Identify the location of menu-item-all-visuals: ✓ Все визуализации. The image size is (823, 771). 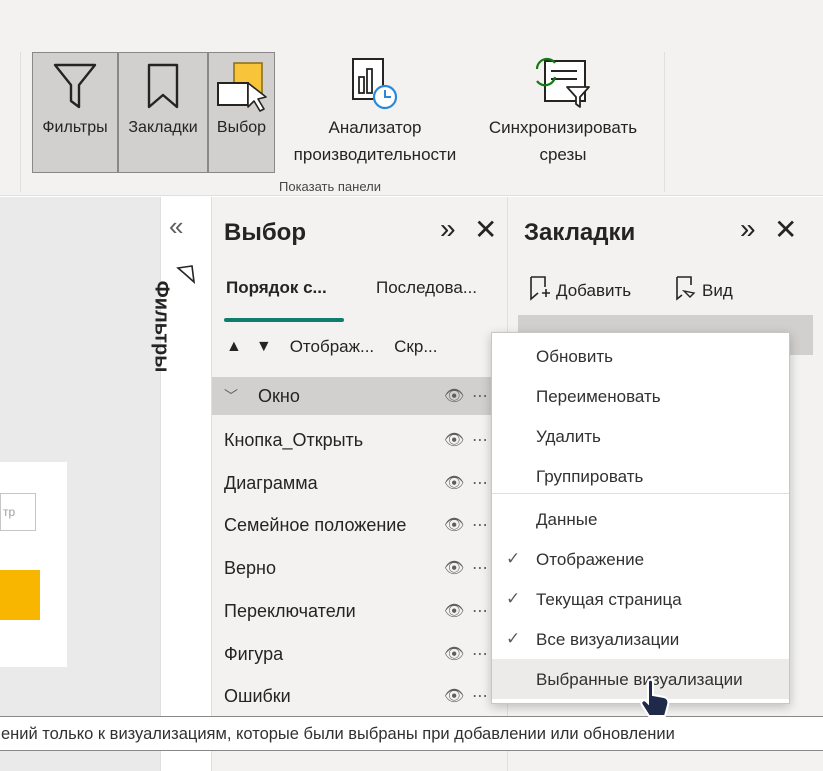
(640, 639).